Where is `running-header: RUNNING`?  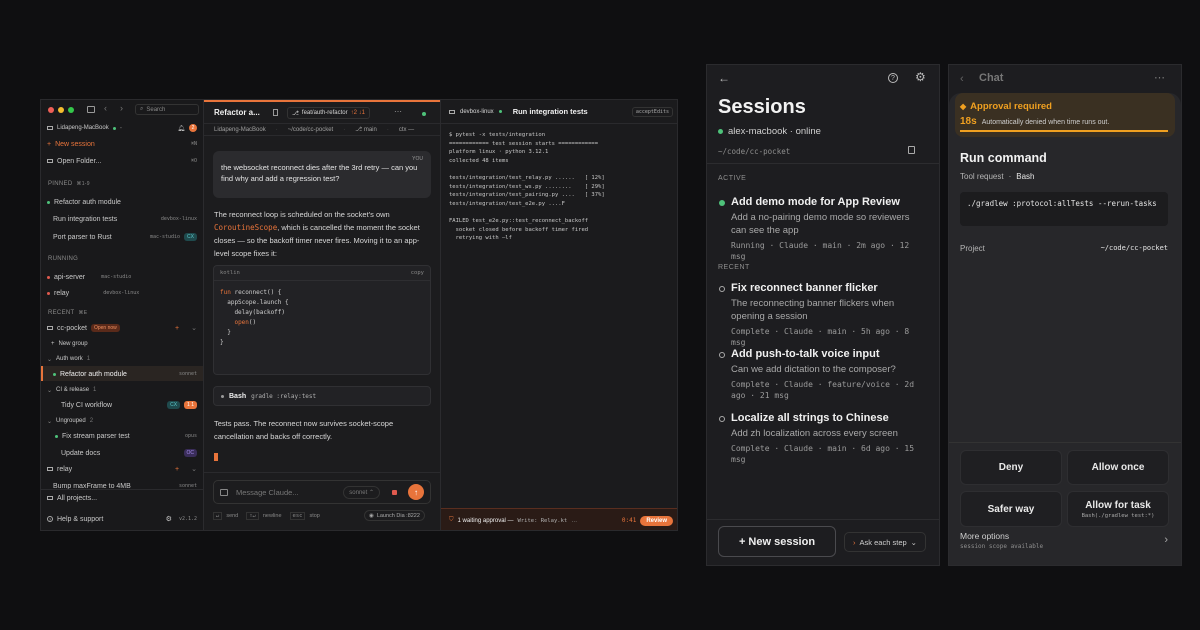
running-header: RUNNING is located at coordinates (63, 259).